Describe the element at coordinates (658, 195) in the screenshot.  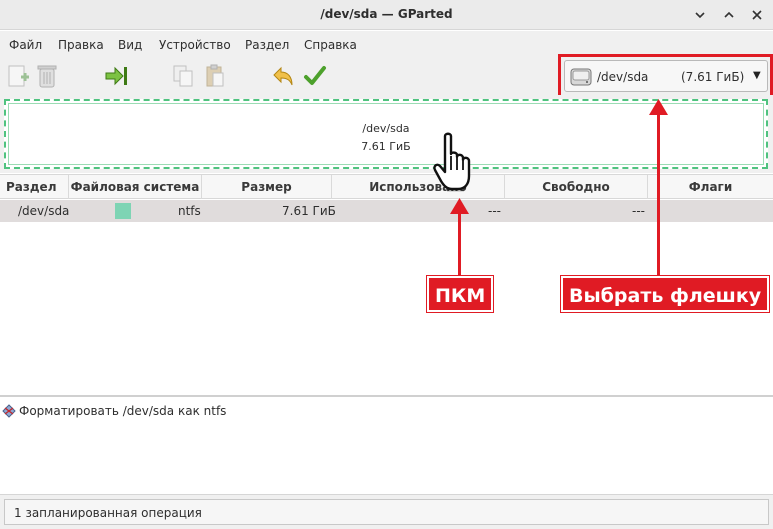
I see `annotation-arrow-line-select` at that location.